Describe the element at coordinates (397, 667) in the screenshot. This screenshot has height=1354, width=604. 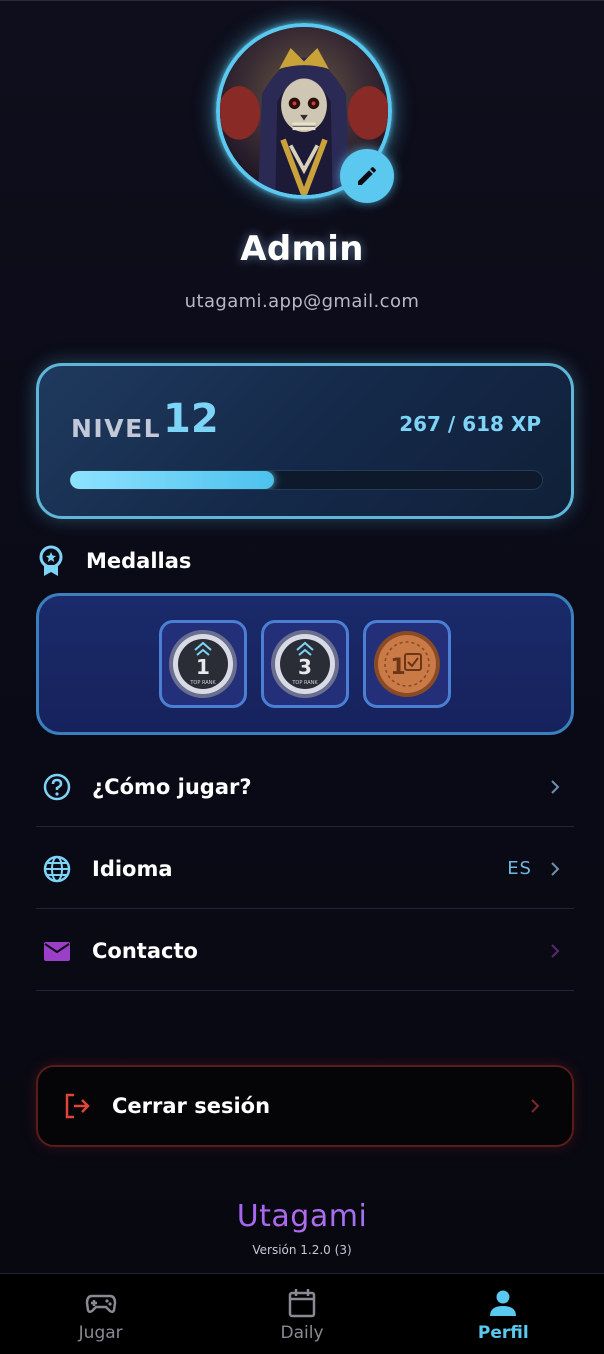
I see `bronze-medal-number: 1` at that location.